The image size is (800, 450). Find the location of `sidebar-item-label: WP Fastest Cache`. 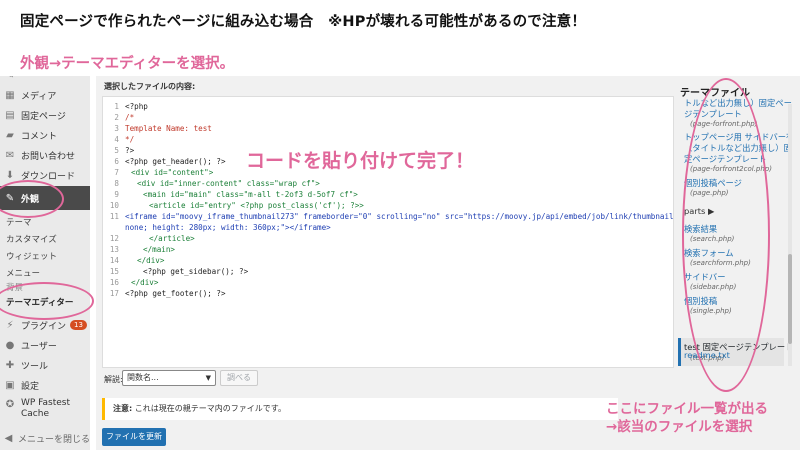

sidebar-item-label: WP Fastest Cache is located at coordinates (46, 408).